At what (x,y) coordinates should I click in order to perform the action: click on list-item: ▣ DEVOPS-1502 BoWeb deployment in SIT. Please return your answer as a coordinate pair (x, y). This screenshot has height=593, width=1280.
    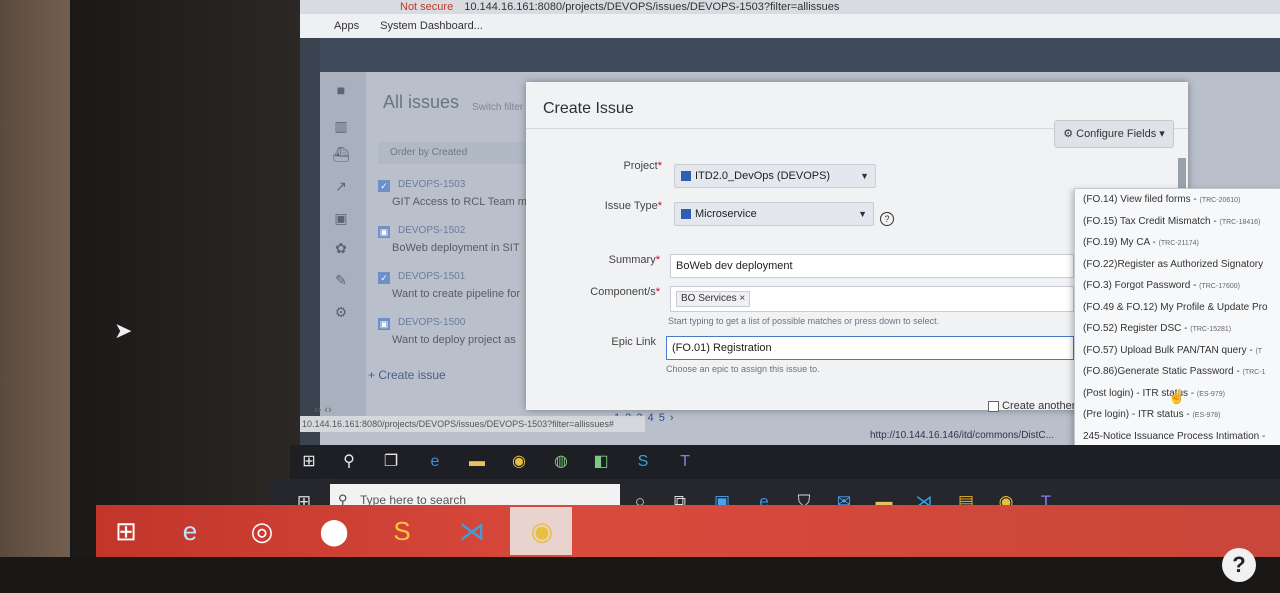
    Looking at the image, I should click on (455, 245).